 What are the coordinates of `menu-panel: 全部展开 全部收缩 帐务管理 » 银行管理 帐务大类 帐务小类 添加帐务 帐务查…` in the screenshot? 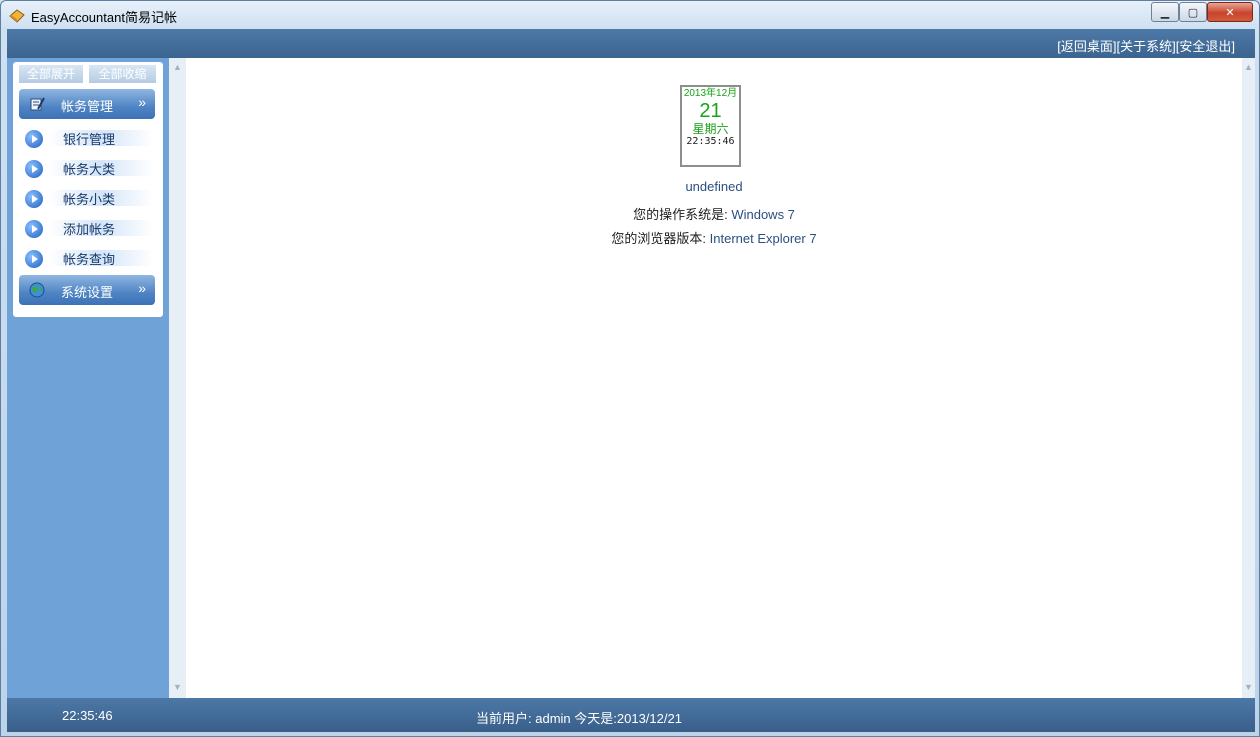 It's located at (88, 189).